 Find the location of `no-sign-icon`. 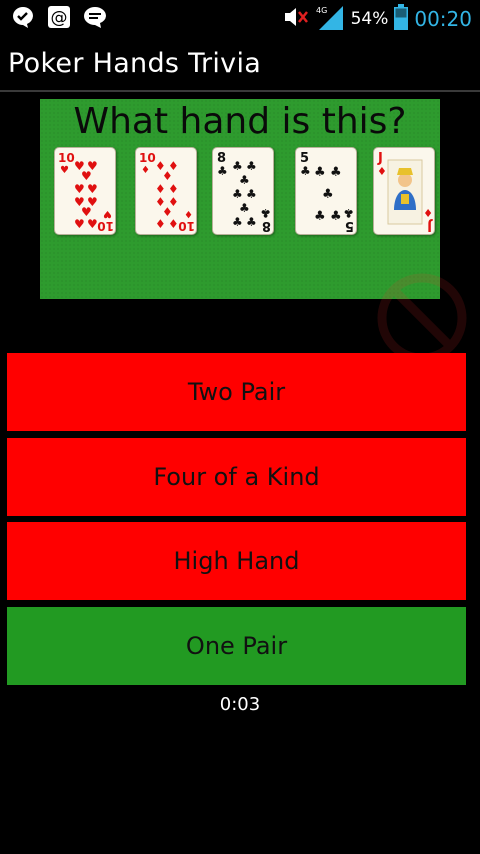

no-sign-icon is located at coordinates (422, 318).